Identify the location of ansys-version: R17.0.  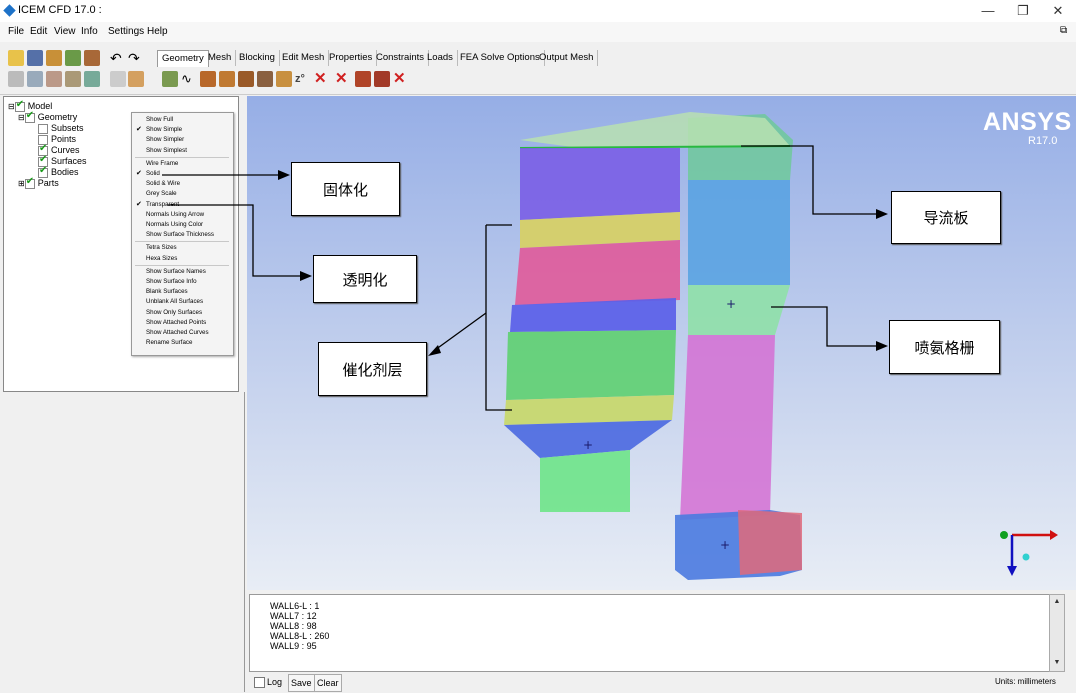
(1043, 141).